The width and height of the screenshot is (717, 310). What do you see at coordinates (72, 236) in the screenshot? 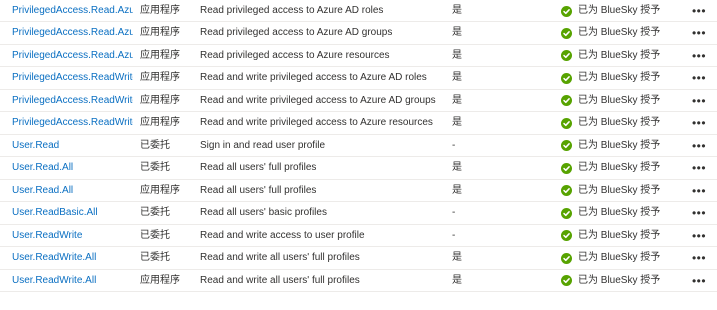
I see `permission-name-link: User.ReadWrite` at bounding box center [72, 236].